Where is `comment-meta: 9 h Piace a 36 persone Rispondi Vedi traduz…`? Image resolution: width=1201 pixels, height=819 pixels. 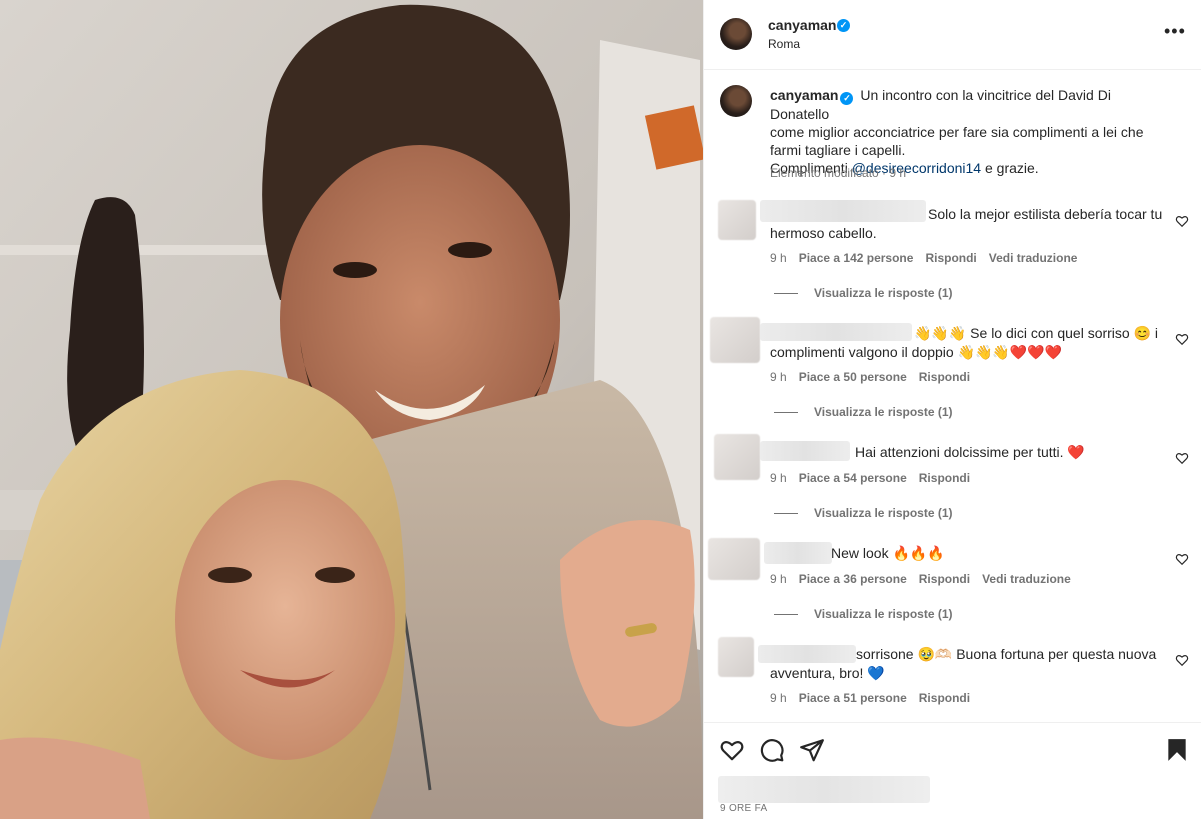
comment-meta: 9 h Piace a 36 persone Rispondi Vedi traduz… is located at coordinates (926, 579).